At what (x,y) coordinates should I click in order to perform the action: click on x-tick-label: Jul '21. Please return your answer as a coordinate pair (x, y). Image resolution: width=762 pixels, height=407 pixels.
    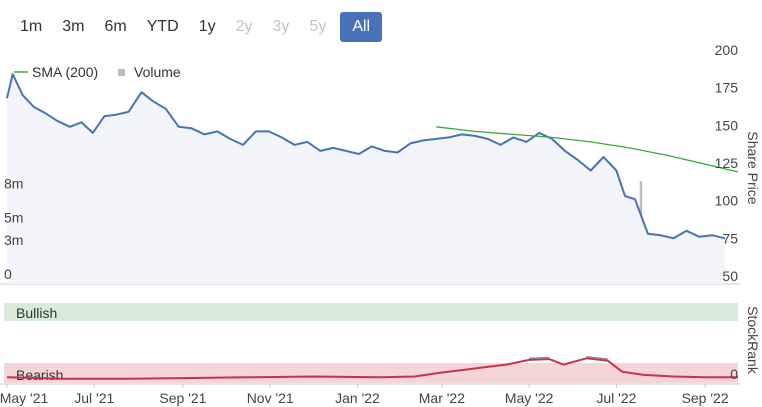
    Looking at the image, I should click on (94, 398).